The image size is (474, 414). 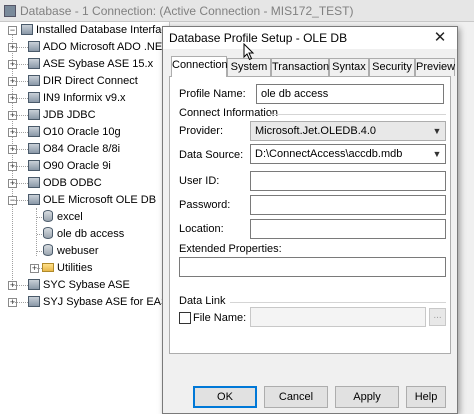 I want to click on tree-item: SYJ Sybase ASE for EAServer, so click(x=98, y=302).